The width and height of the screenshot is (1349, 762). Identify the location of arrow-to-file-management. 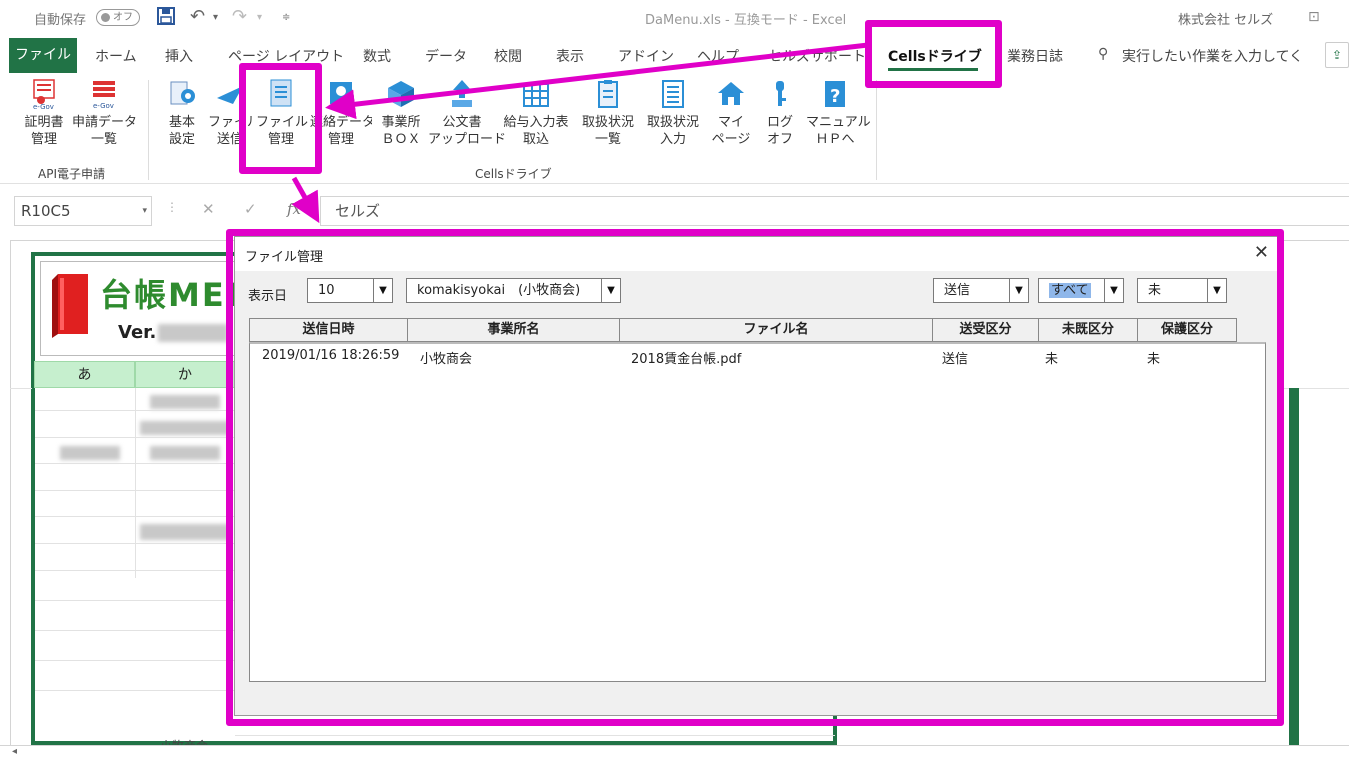
(597, 81).